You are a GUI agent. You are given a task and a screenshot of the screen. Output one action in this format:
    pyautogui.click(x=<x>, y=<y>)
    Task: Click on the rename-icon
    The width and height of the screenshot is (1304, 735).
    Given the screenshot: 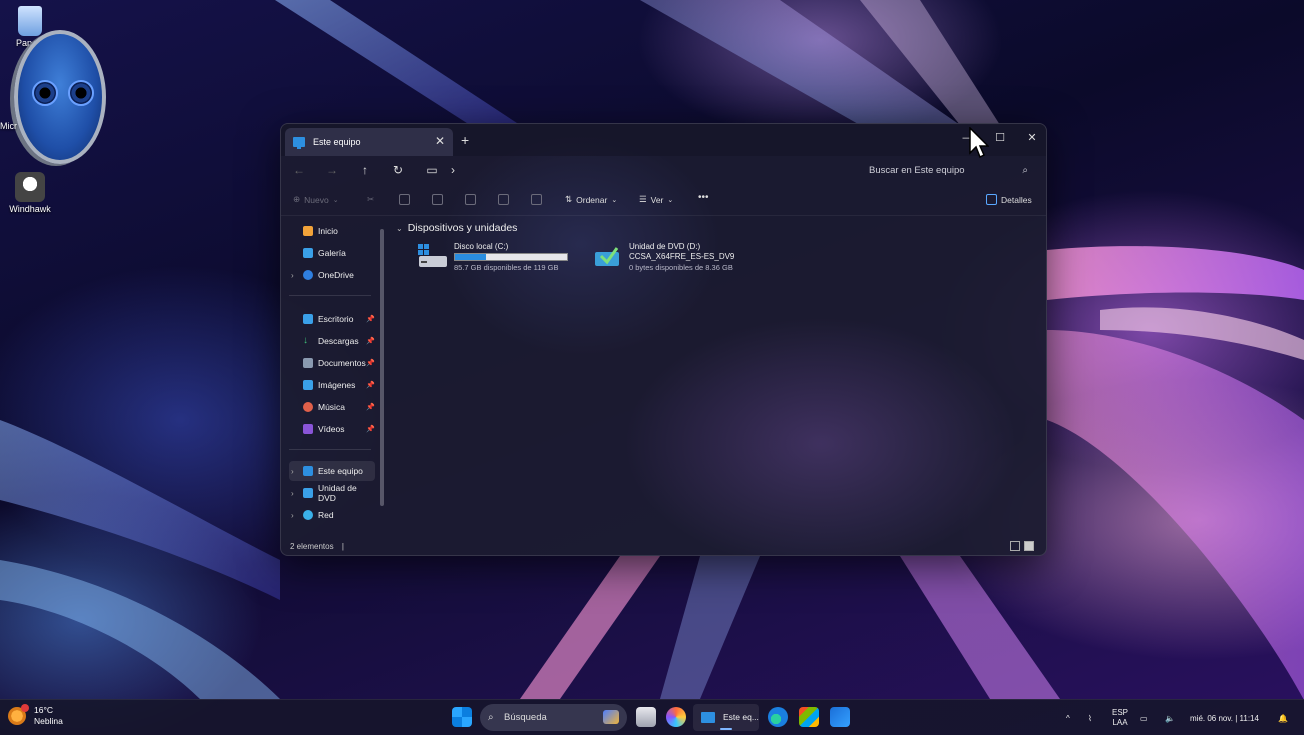 What is the action you would take?
    pyautogui.click(x=470, y=199)
    